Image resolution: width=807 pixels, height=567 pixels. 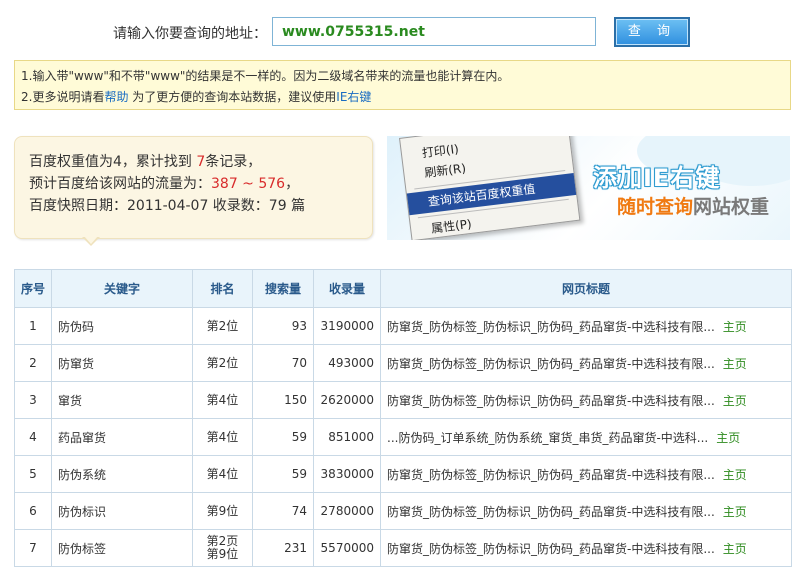 I want to click on query-button: 查 询, so click(x=652, y=32).